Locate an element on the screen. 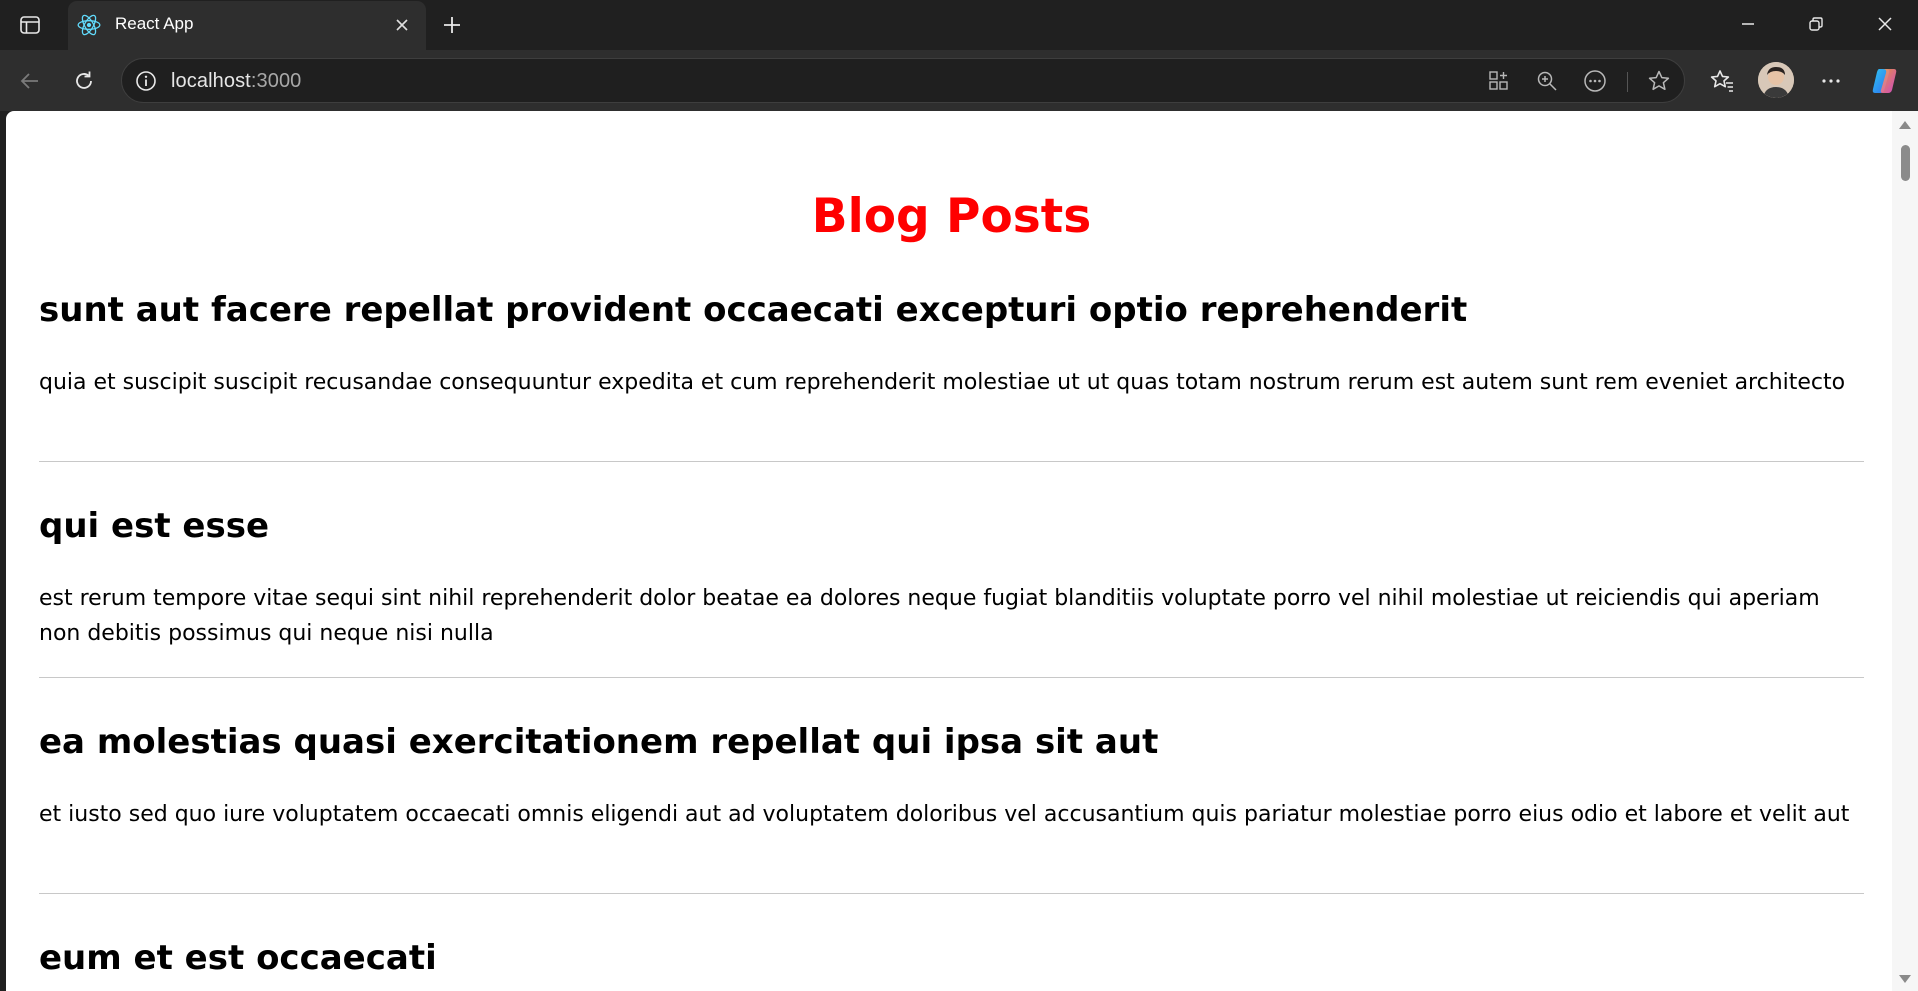 The image size is (1918, 991). more-icon is located at coordinates (1831, 81).